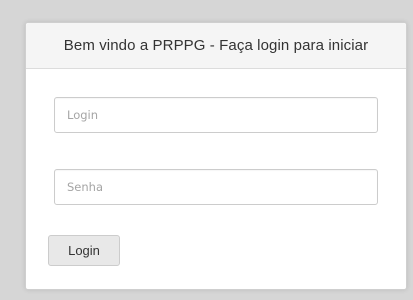 This screenshot has width=413, height=300. I want to click on login-input, so click(216, 115).